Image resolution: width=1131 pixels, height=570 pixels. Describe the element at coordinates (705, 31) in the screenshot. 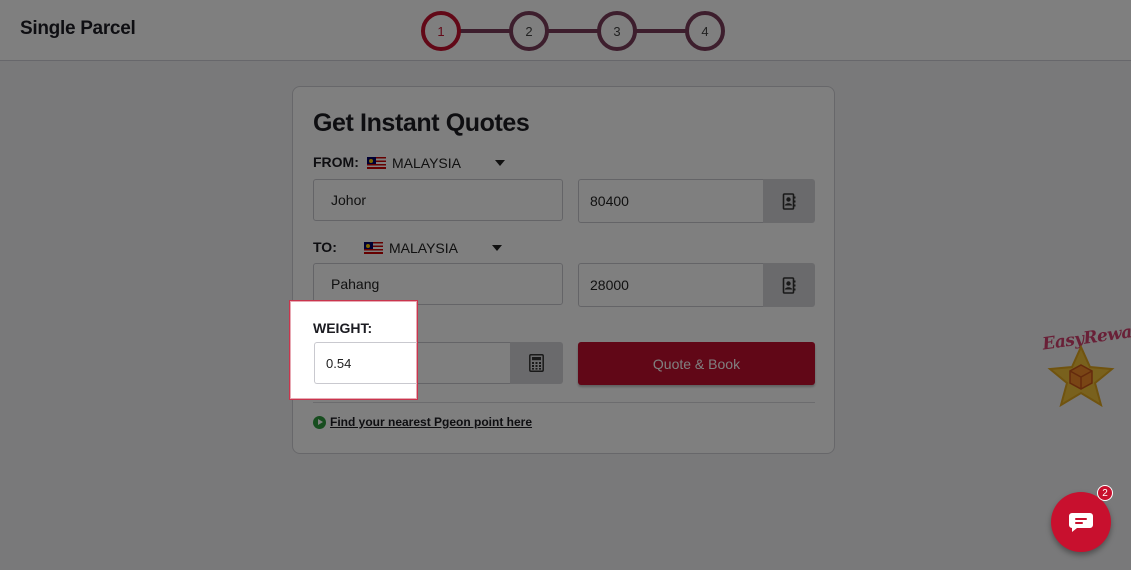

I see `step-4: 4` at that location.